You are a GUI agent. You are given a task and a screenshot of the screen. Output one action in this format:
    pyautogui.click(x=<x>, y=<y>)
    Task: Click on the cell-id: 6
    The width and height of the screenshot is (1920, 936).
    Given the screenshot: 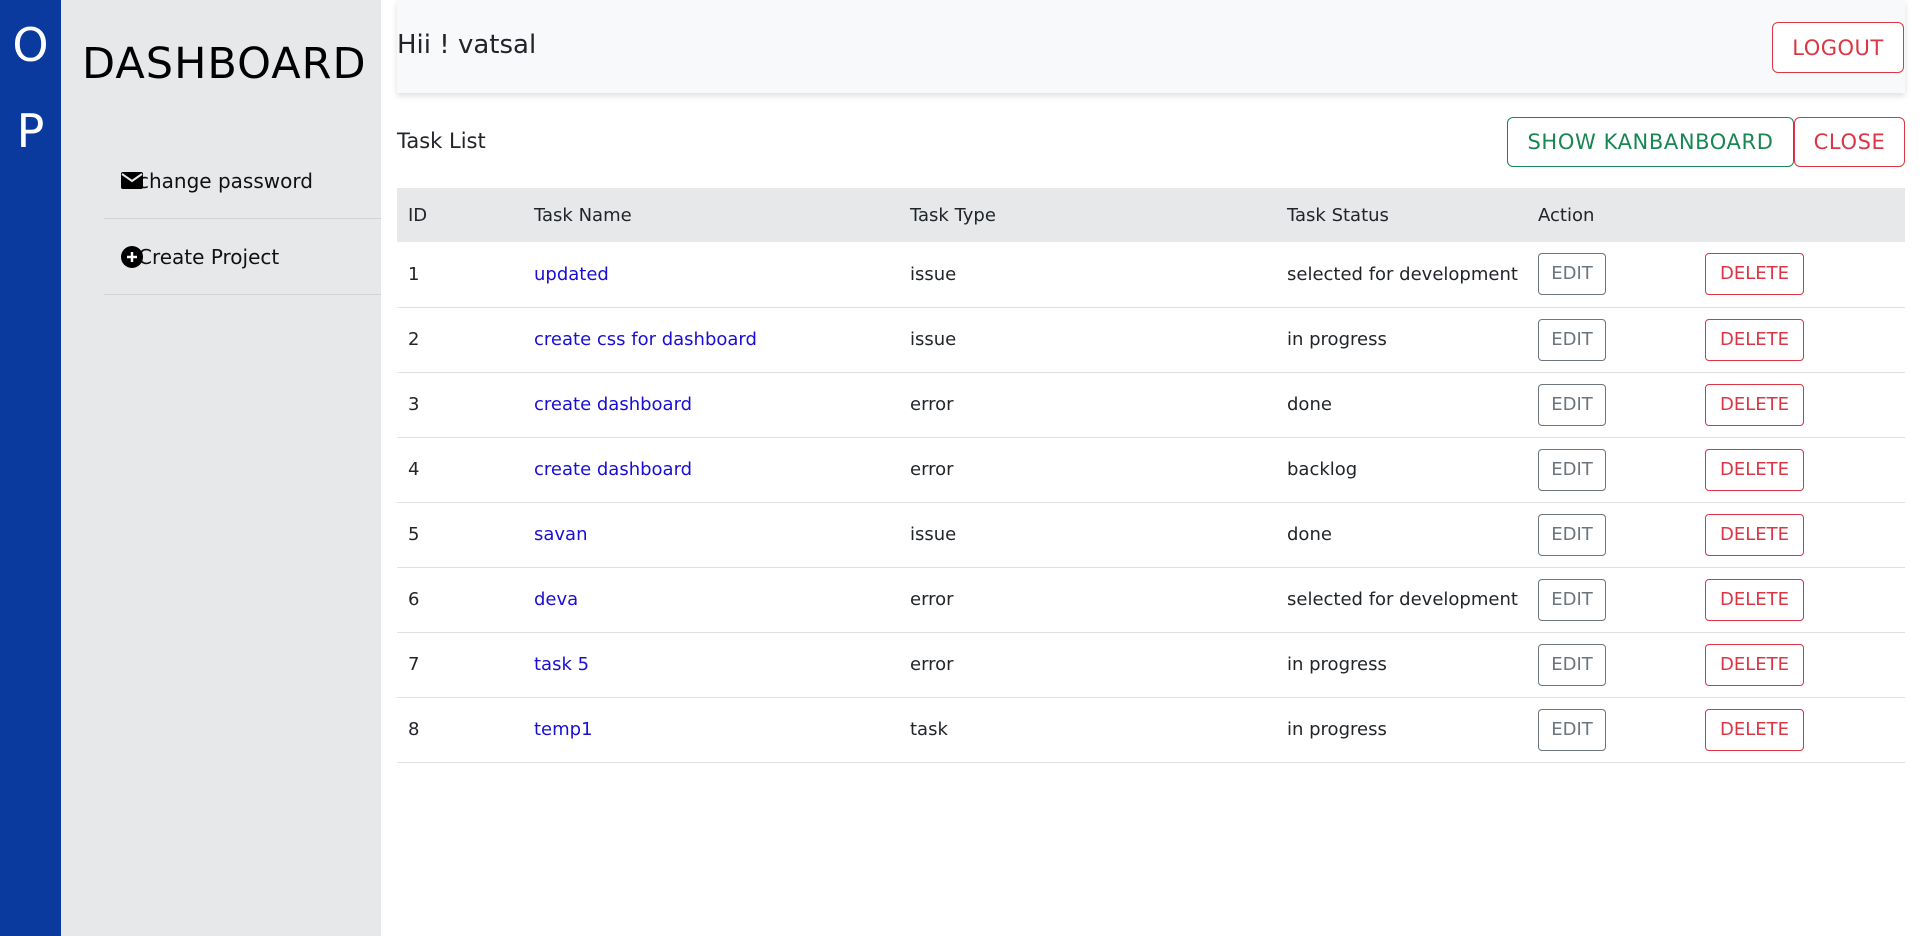 What is the action you would take?
    pyautogui.click(x=460, y=600)
    